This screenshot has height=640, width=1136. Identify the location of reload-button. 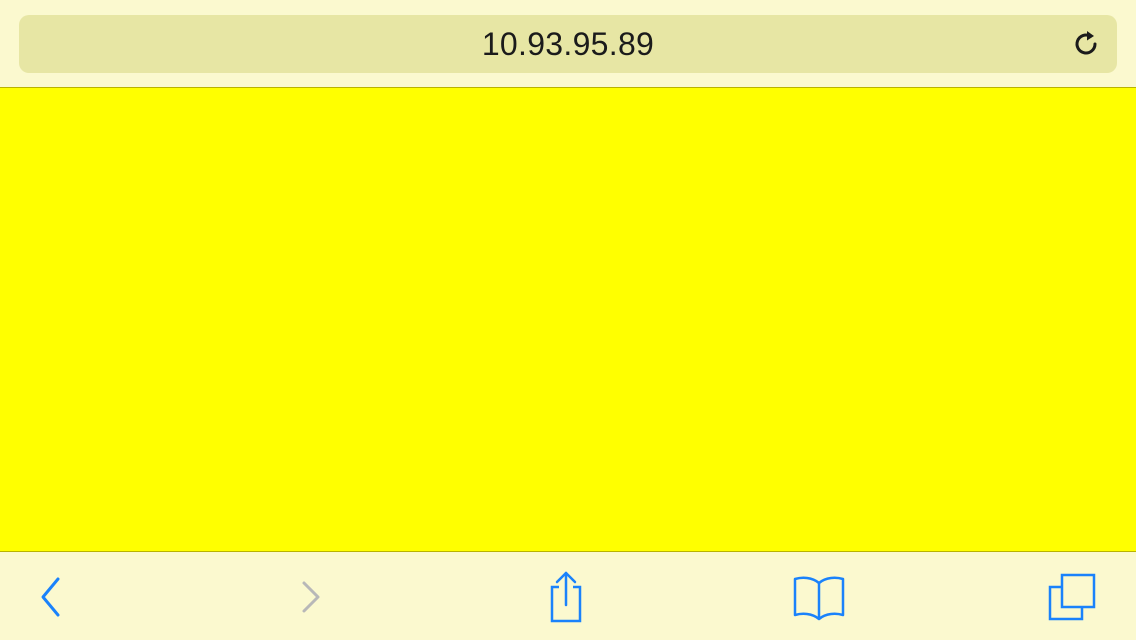
(1086, 44).